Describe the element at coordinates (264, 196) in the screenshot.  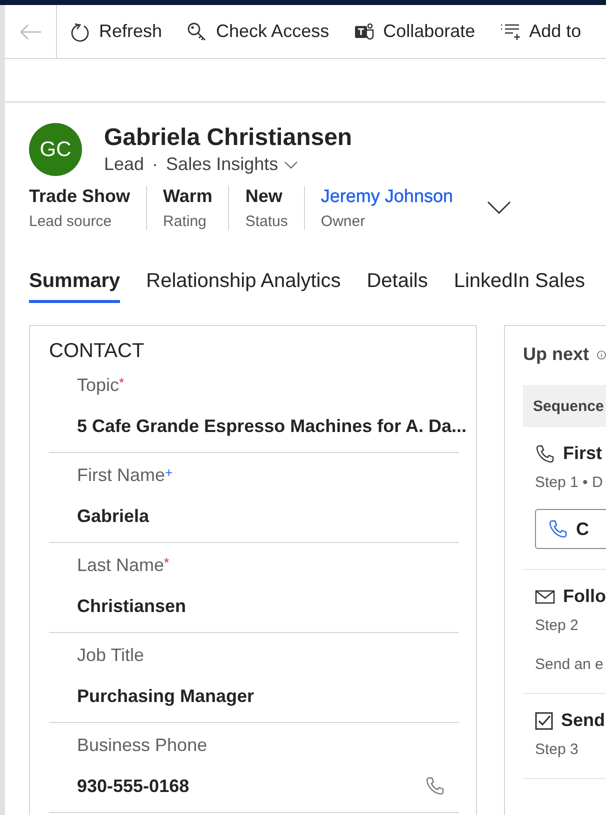
I see `header-field-value: New` at that location.